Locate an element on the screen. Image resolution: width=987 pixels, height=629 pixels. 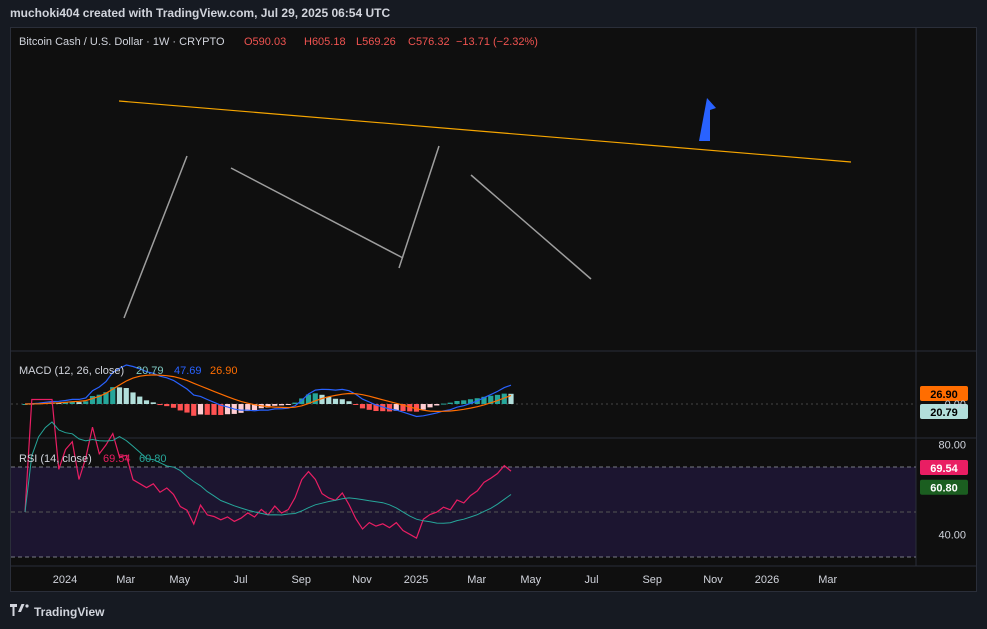
tradingview-logo-icon is located at coordinates (20, 611).